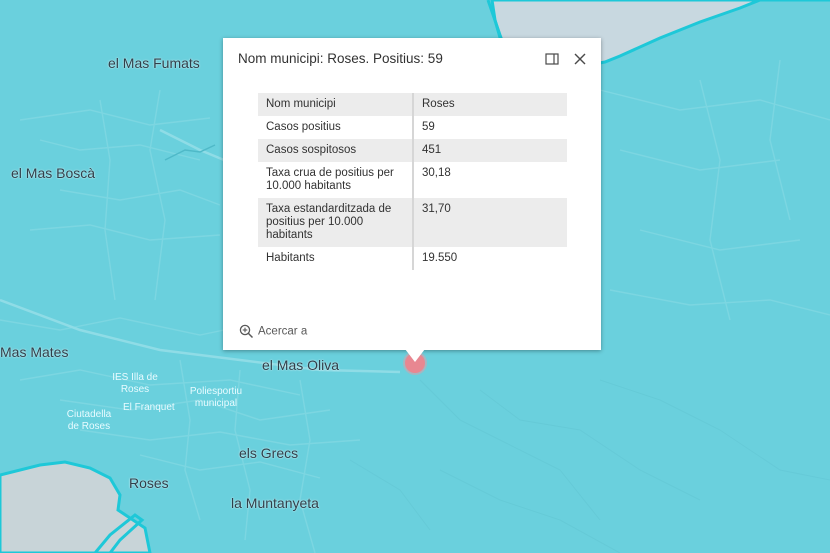 This screenshot has width=830, height=553. What do you see at coordinates (336, 127) in the screenshot?
I see `attribute-key: Casos positius` at bounding box center [336, 127].